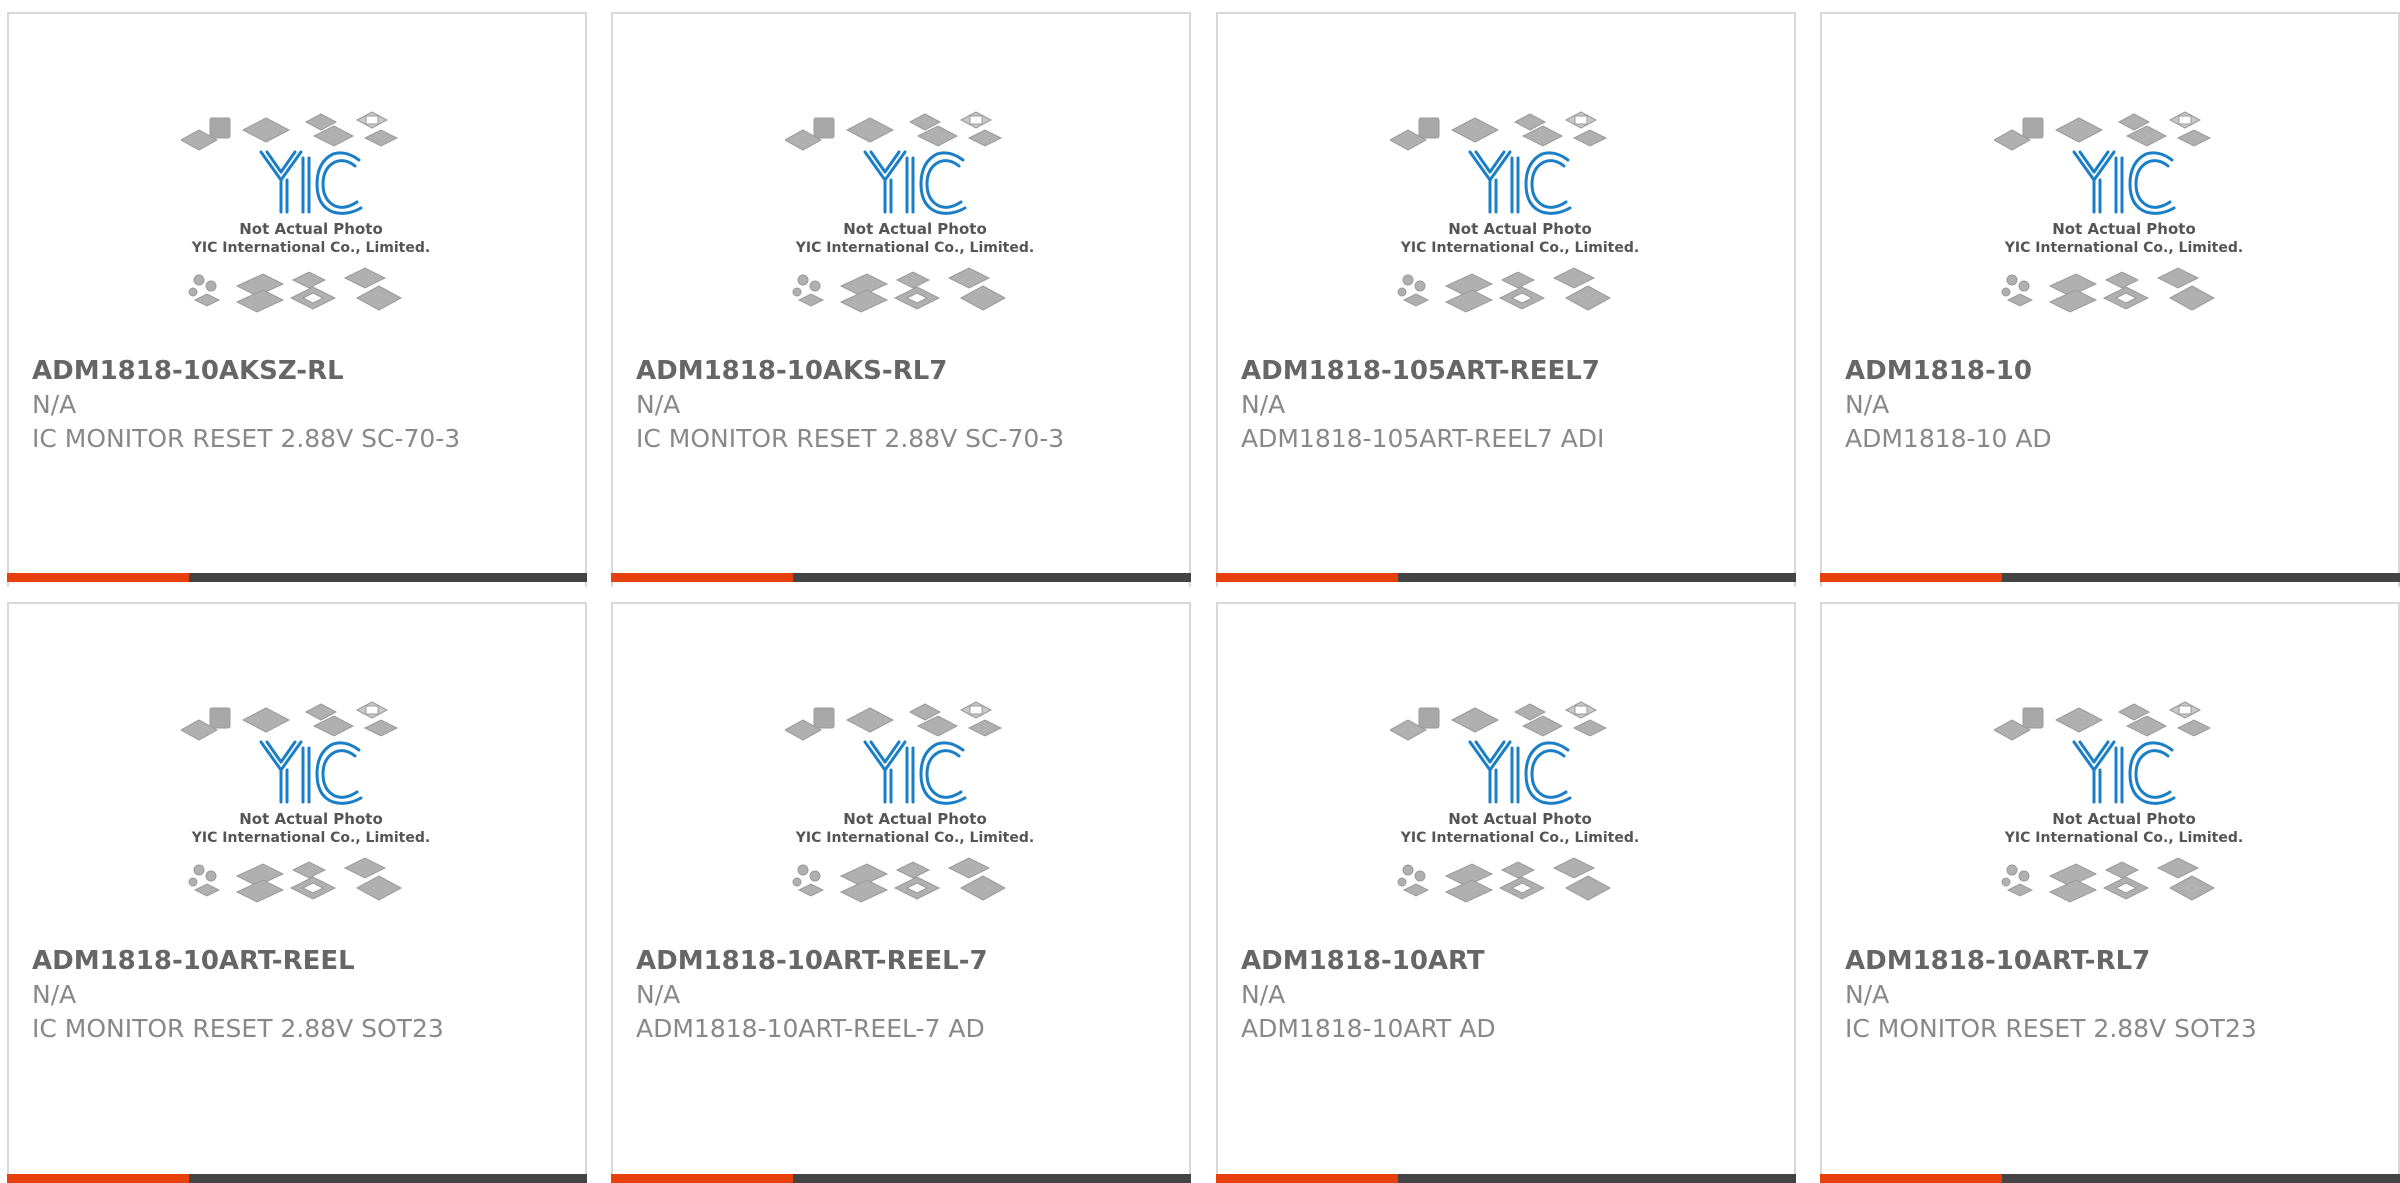  I want to click on product-part-number: ADM1818-10ART-RL7, so click(1997, 961).